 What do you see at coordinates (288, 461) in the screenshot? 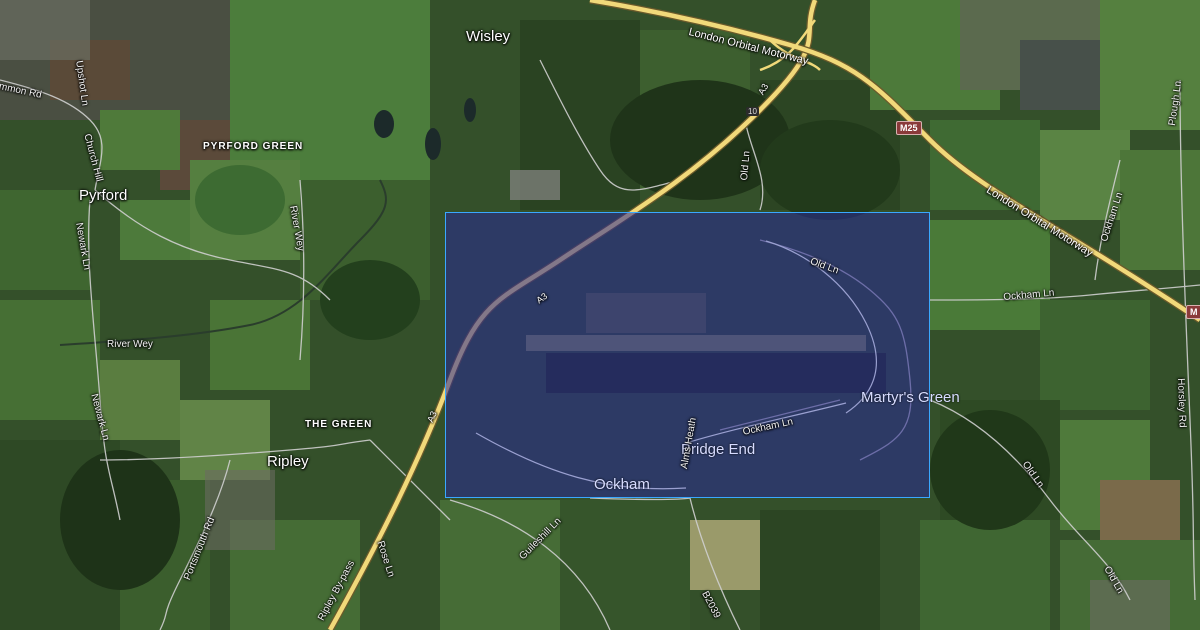
I see `place-ripley: Ripley` at bounding box center [288, 461].